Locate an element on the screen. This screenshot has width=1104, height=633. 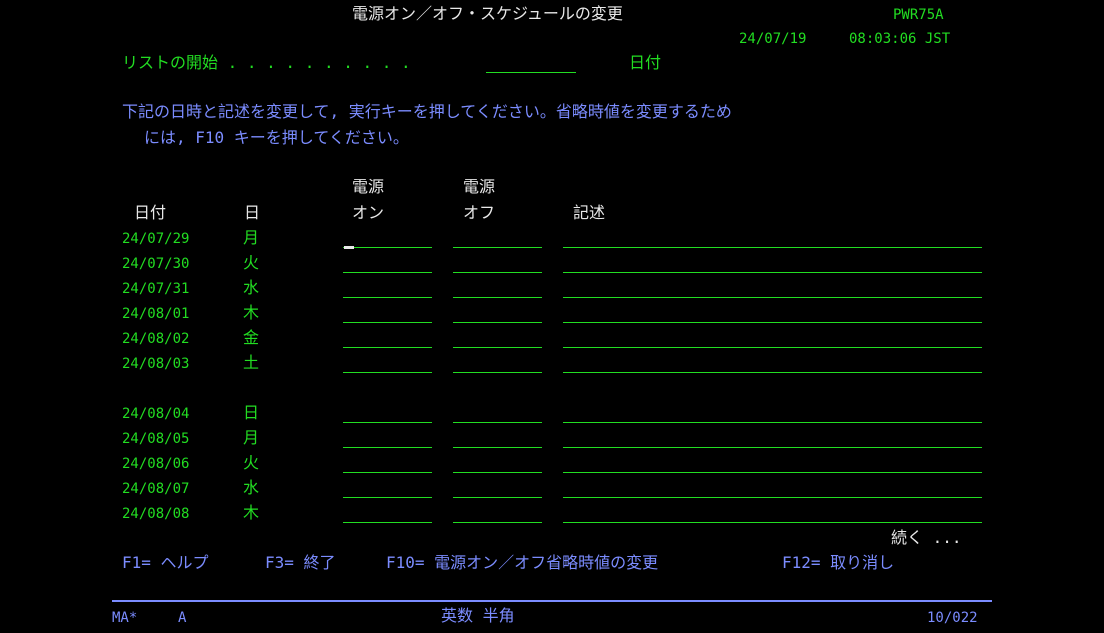
row-date: 24/08/02 is located at coordinates (156, 339).